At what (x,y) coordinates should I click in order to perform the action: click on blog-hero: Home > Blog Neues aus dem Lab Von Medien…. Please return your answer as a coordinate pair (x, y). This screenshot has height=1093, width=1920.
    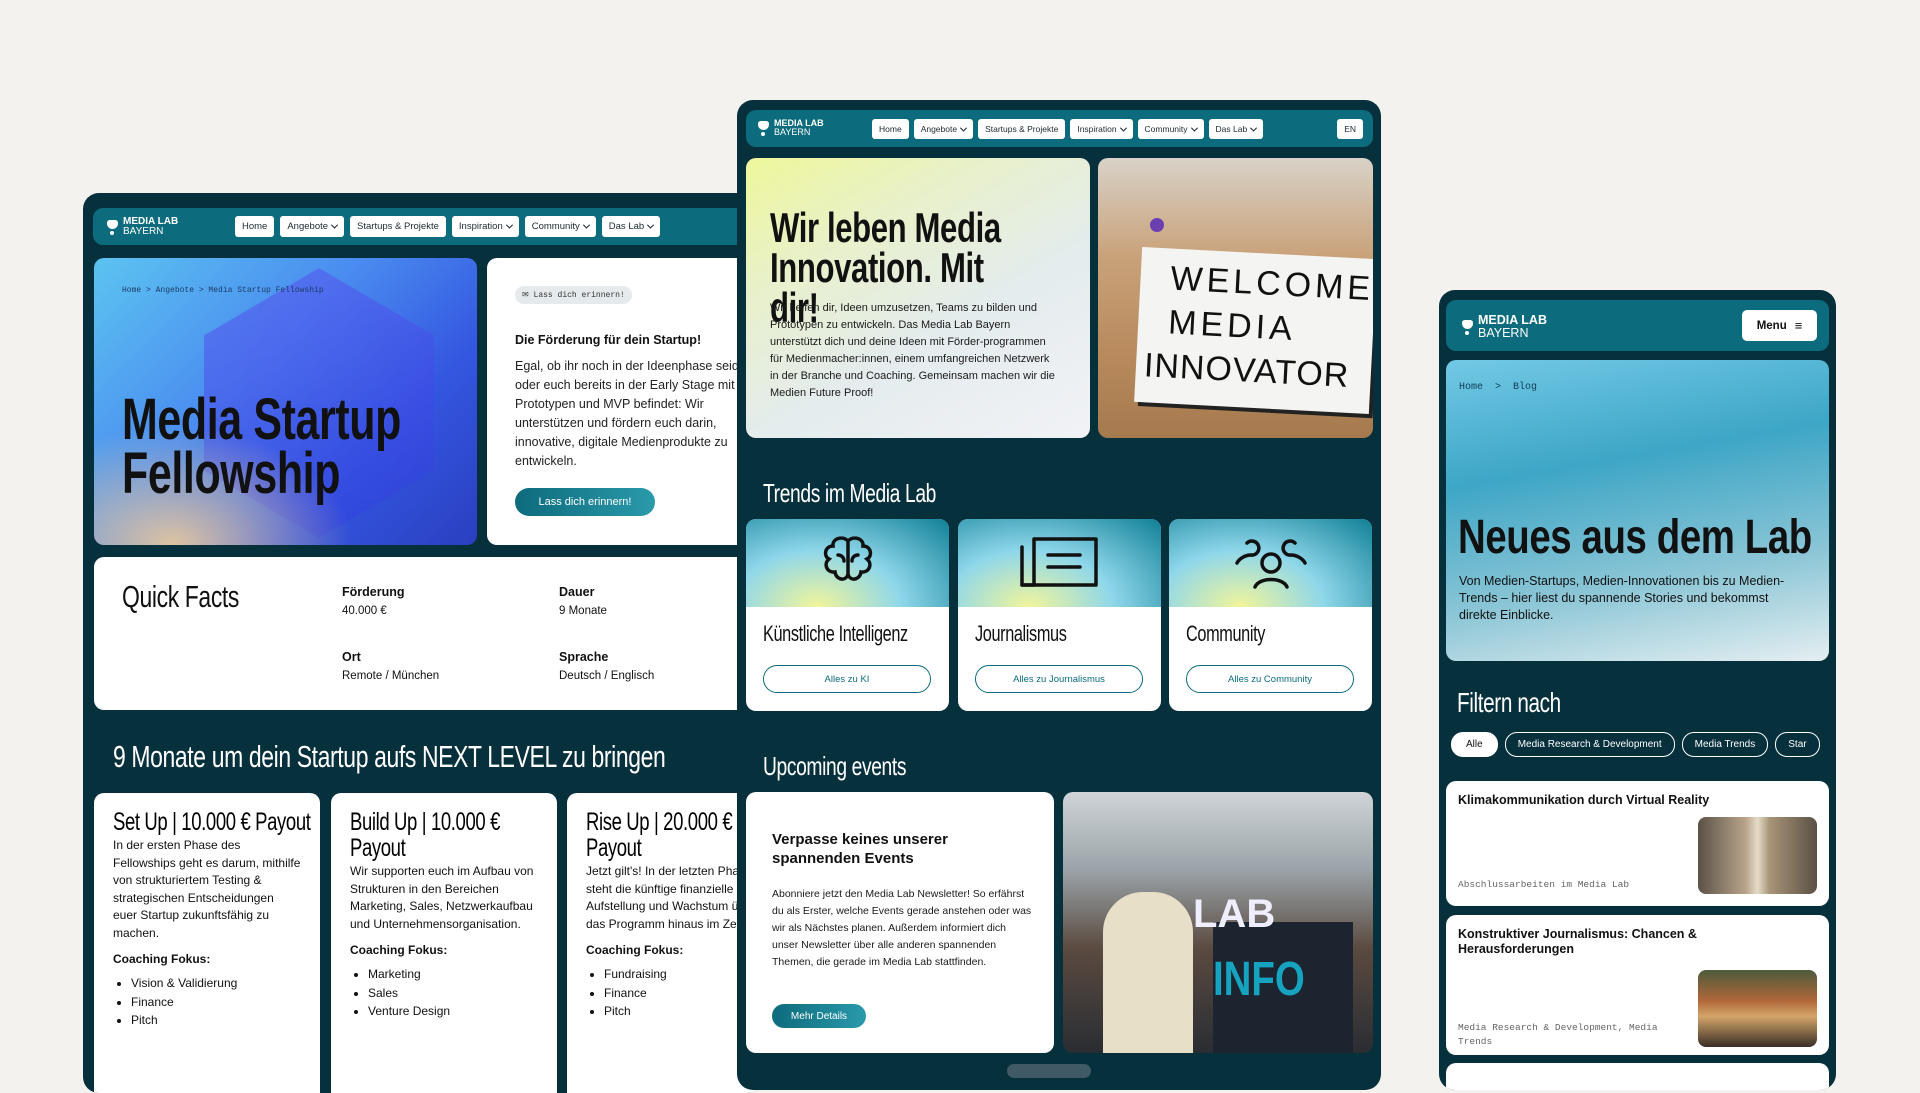
    Looking at the image, I should click on (1637, 510).